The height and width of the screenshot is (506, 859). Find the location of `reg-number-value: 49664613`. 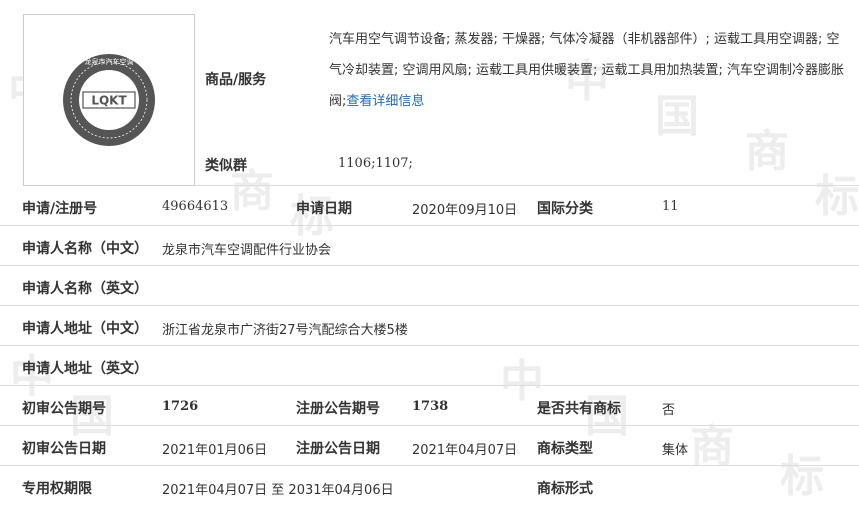

reg-number-value: 49664613 is located at coordinates (195, 206).